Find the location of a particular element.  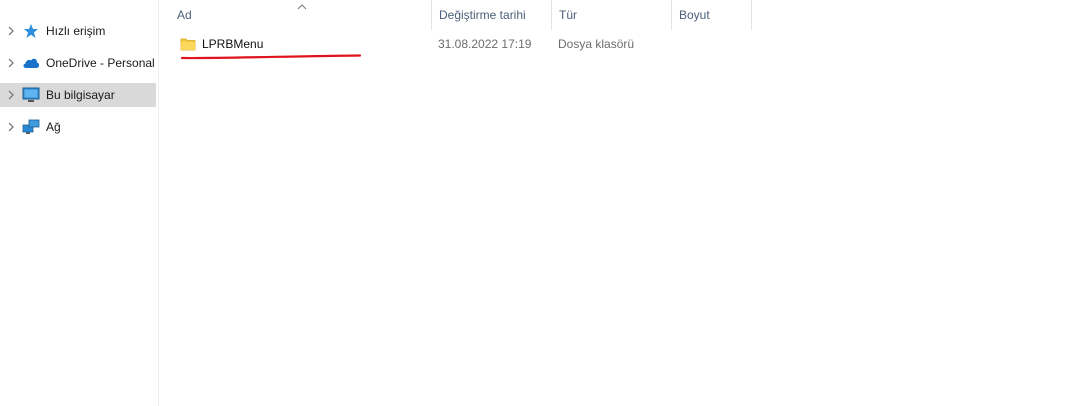

file-name-cell: LPRBMenu is located at coordinates (221, 44).